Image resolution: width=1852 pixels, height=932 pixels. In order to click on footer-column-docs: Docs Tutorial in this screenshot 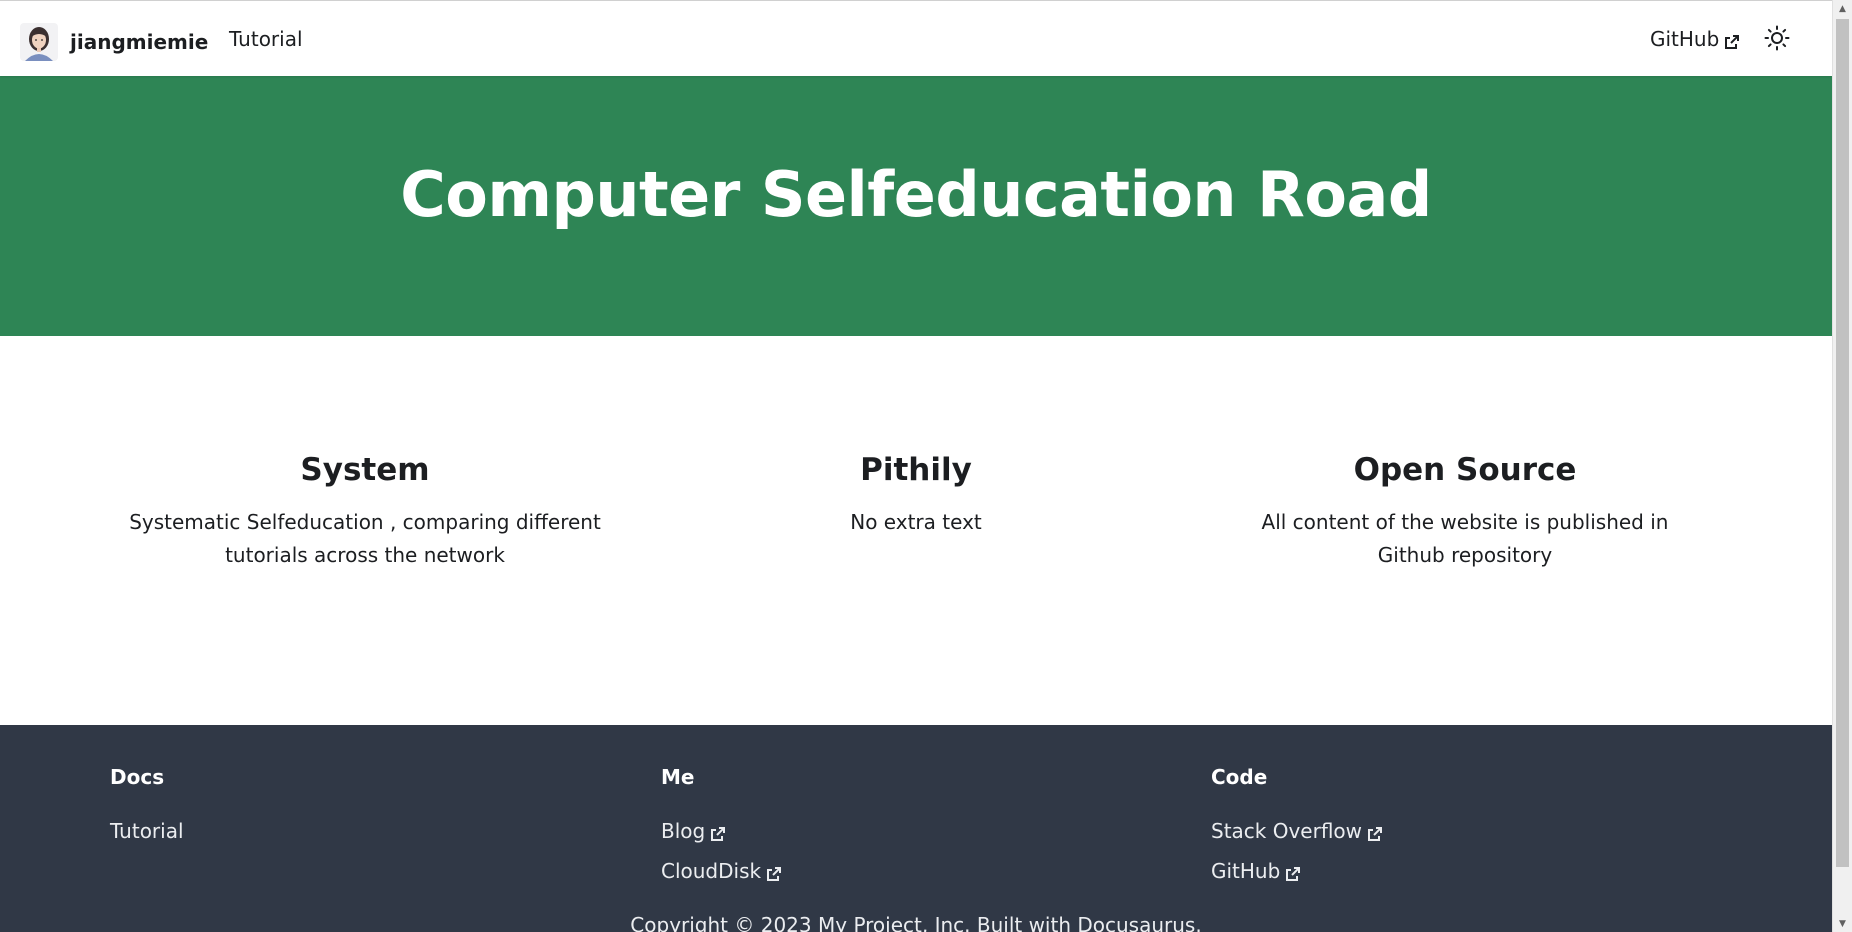, I will do `click(147, 808)`.